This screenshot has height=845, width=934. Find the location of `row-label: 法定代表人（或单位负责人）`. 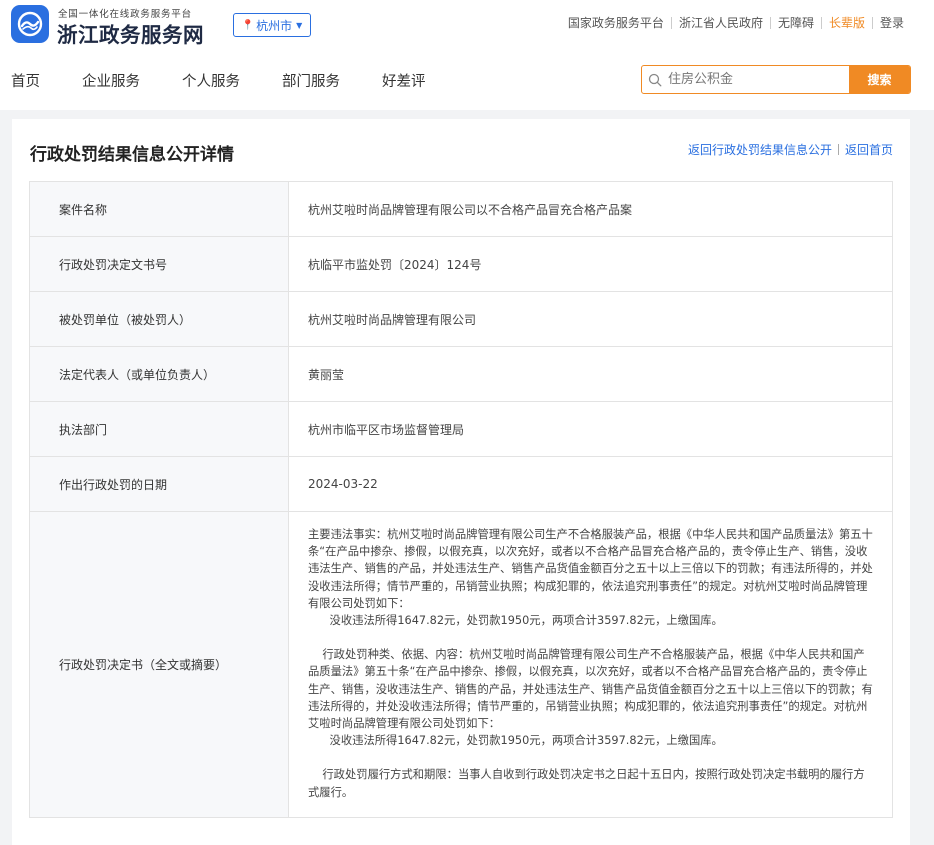

row-label: 法定代表人（或单位负责人） is located at coordinates (159, 374).